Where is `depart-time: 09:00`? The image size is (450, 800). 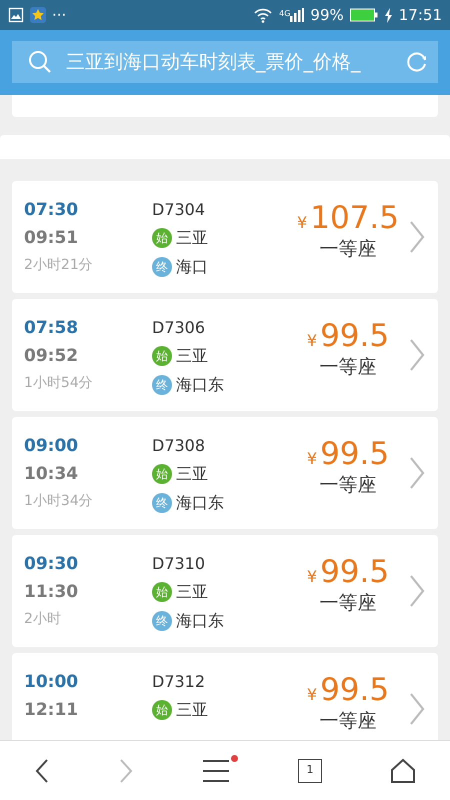 depart-time: 09:00 is located at coordinates (52, 446).